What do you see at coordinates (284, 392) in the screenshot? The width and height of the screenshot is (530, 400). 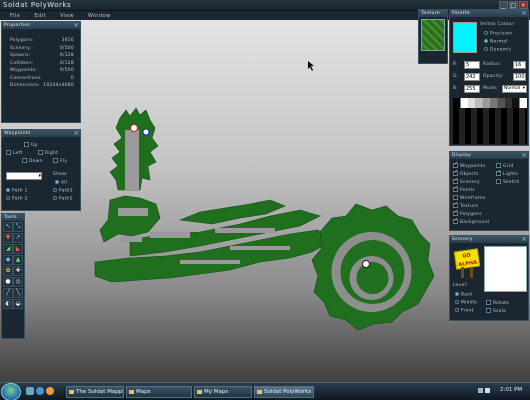 I see `taskbar-button-polyworks: Soldat PolyWorks` at bounding box center [284, 392].